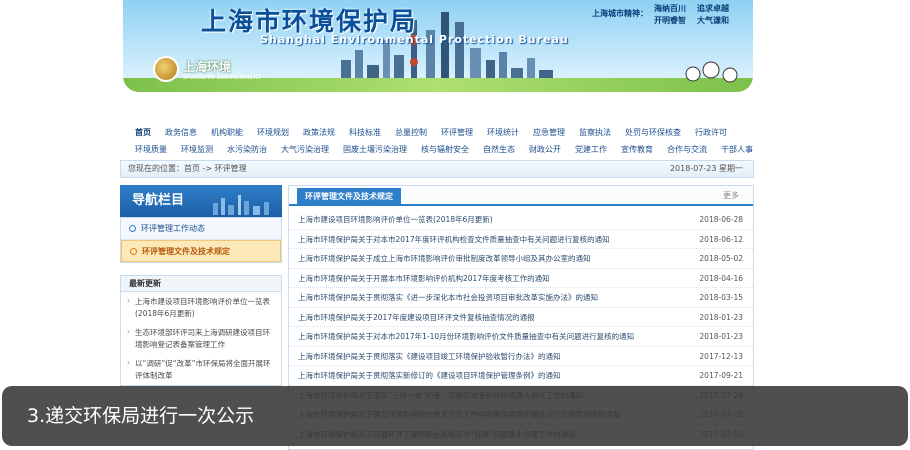 The width and height of the screenshot is (910, 450). I want to click on document-title-link: 上海市环境保护局关于开展本市环境影响评价机构2017年度考核工作的通知, so click(424, 278).